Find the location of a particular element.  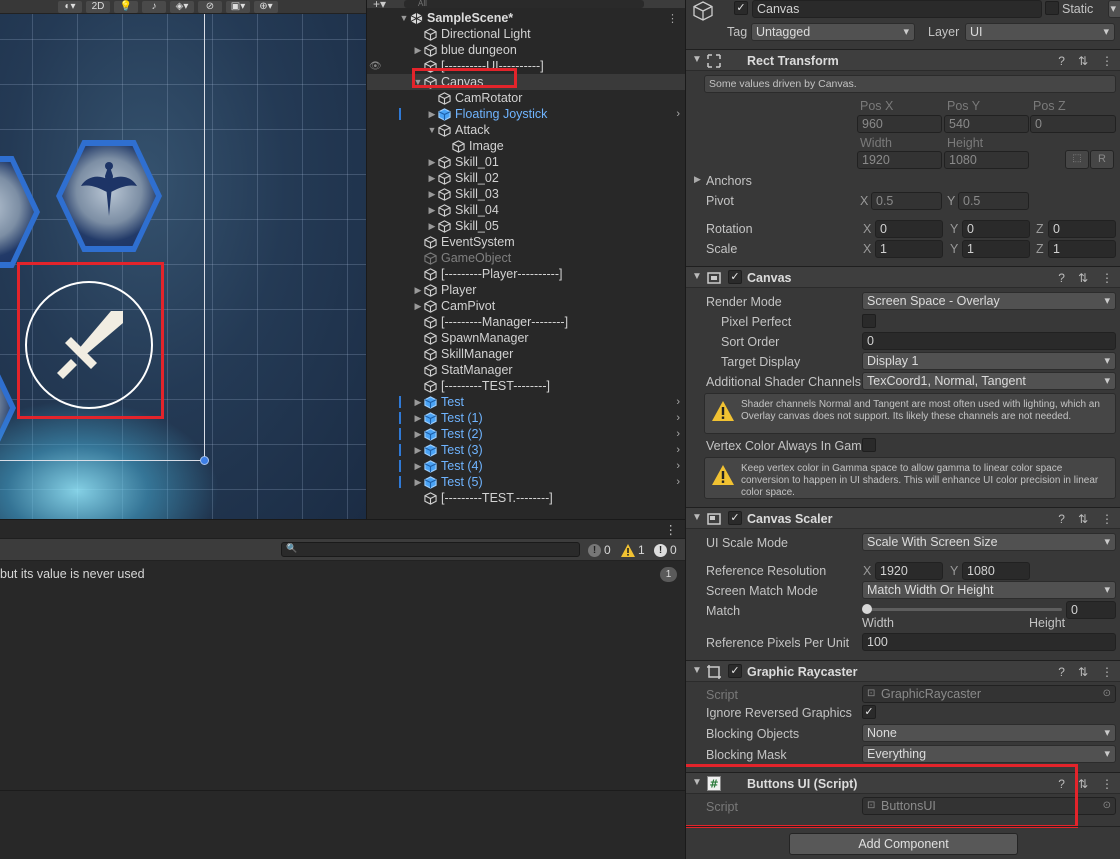

rot-y-field: 0 is located at coordinates (996, 229).